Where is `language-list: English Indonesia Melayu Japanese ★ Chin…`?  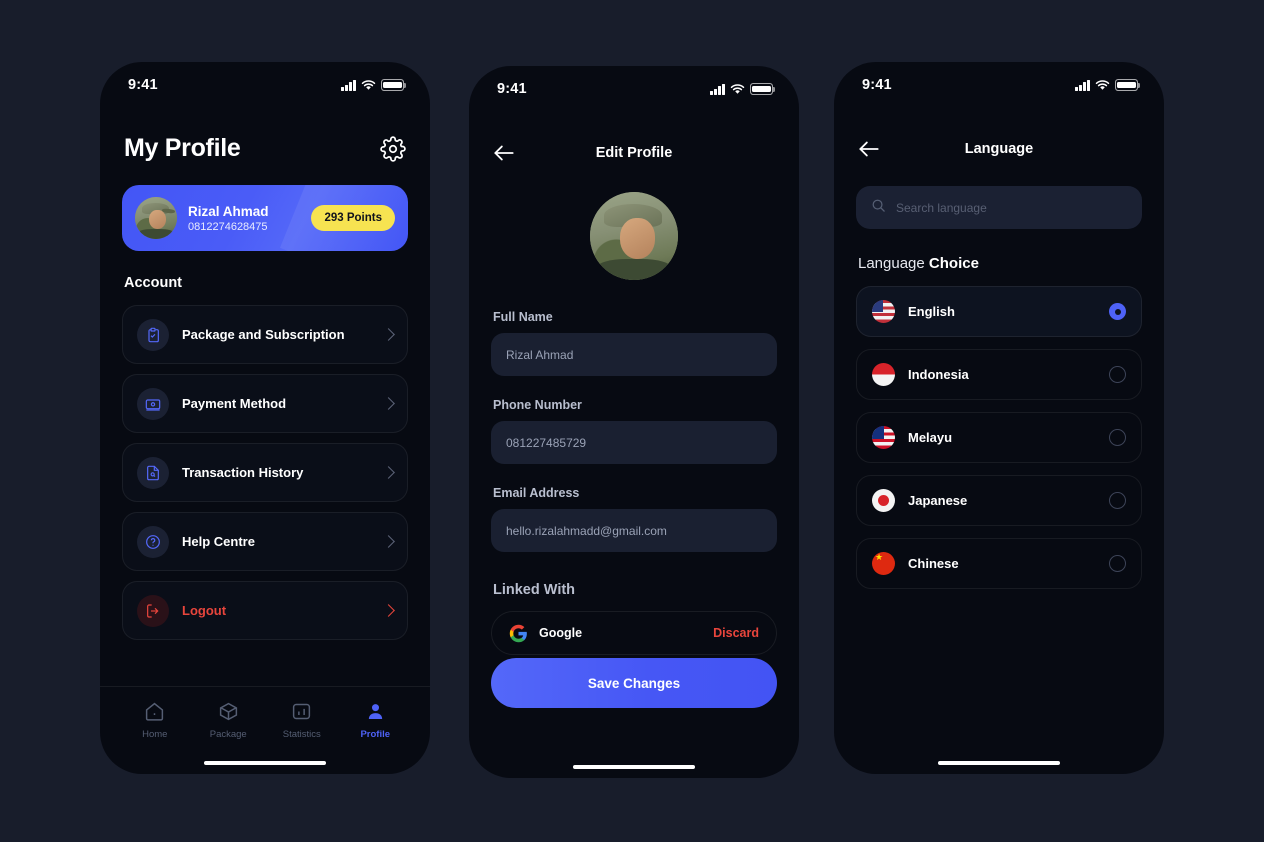
language-list: English Indonesia Melayu Japanese ★ Chin… is located at coordinates (999, 437).